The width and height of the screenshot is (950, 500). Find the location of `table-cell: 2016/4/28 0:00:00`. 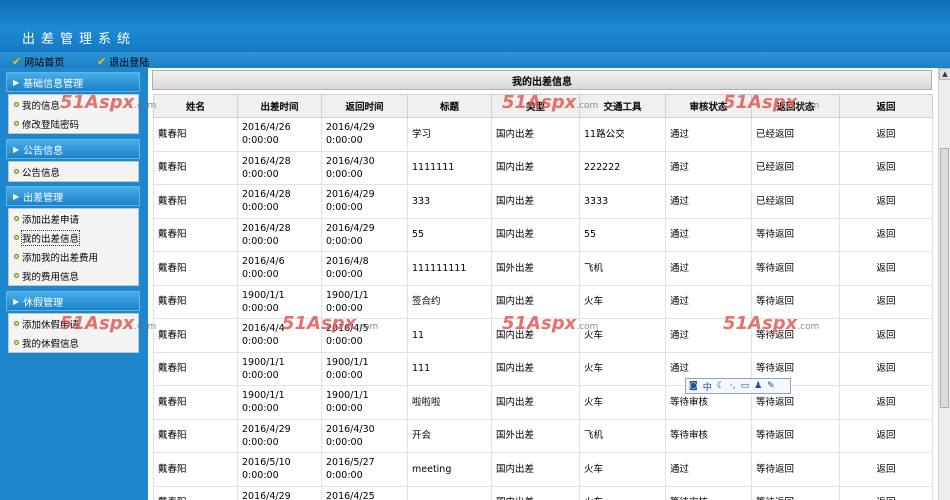

table-cell: 2016/4/28 0:00:00 is located at coordinates (279, 167).